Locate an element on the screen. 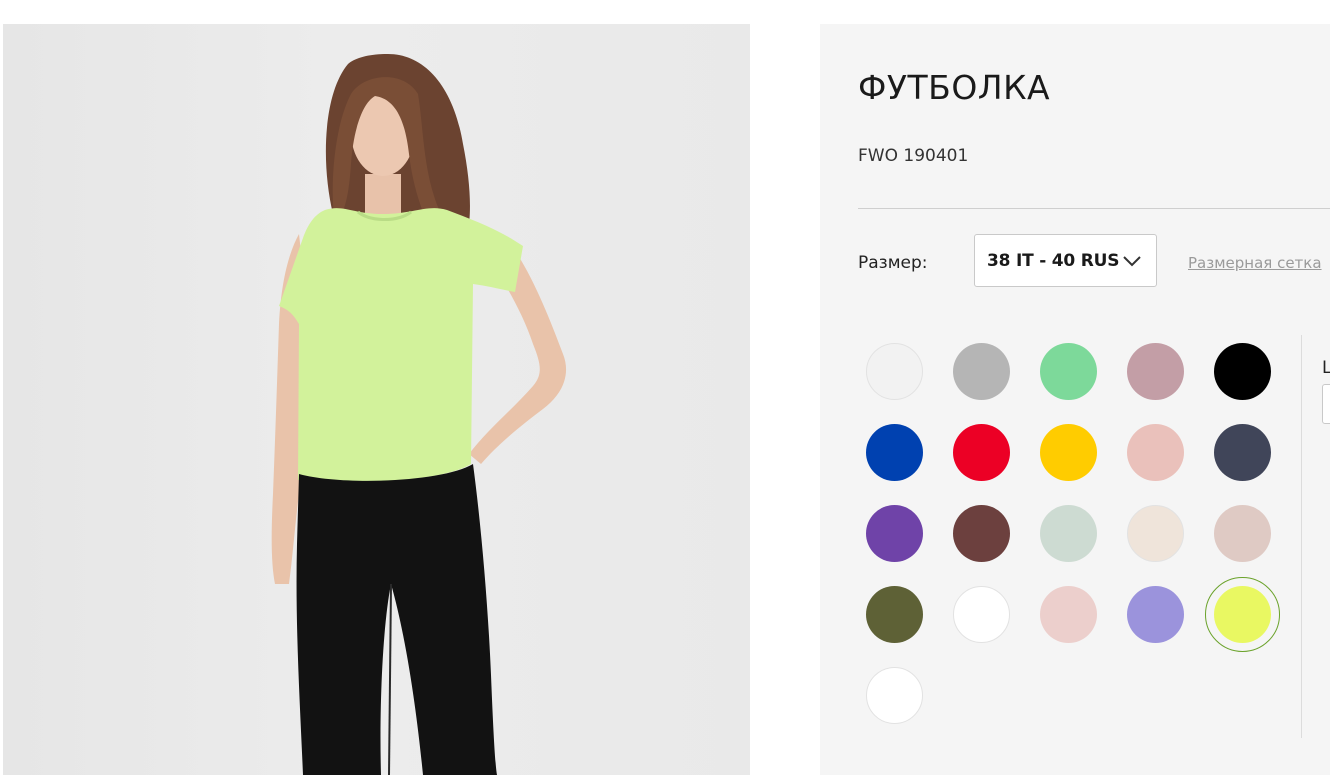 Image resolution: width=1330 pixels, height=775 pixels. chevron-down-icon is located at coordinates (1132, 261).